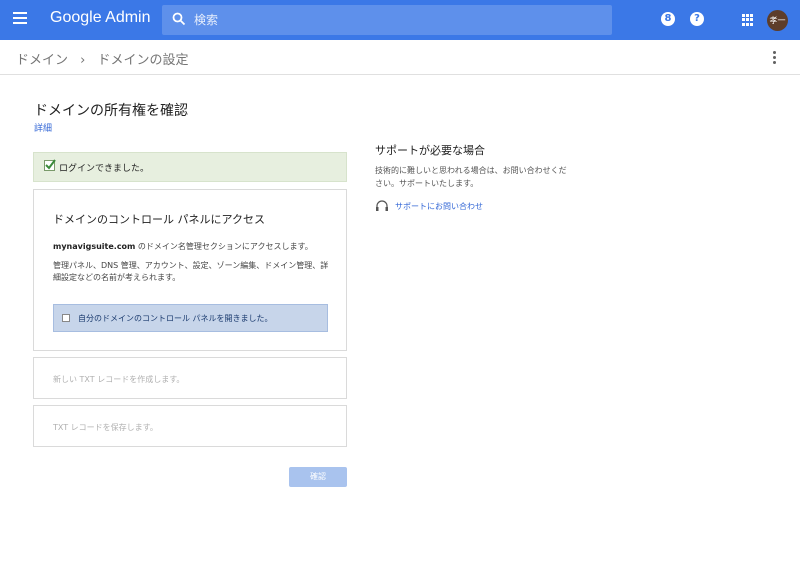 Image resolution: width=800 pixels, height=582 pixels. Describe the element at coordinates (43, 127) in the screenshot. I see `details-link: 詳細` at that location.